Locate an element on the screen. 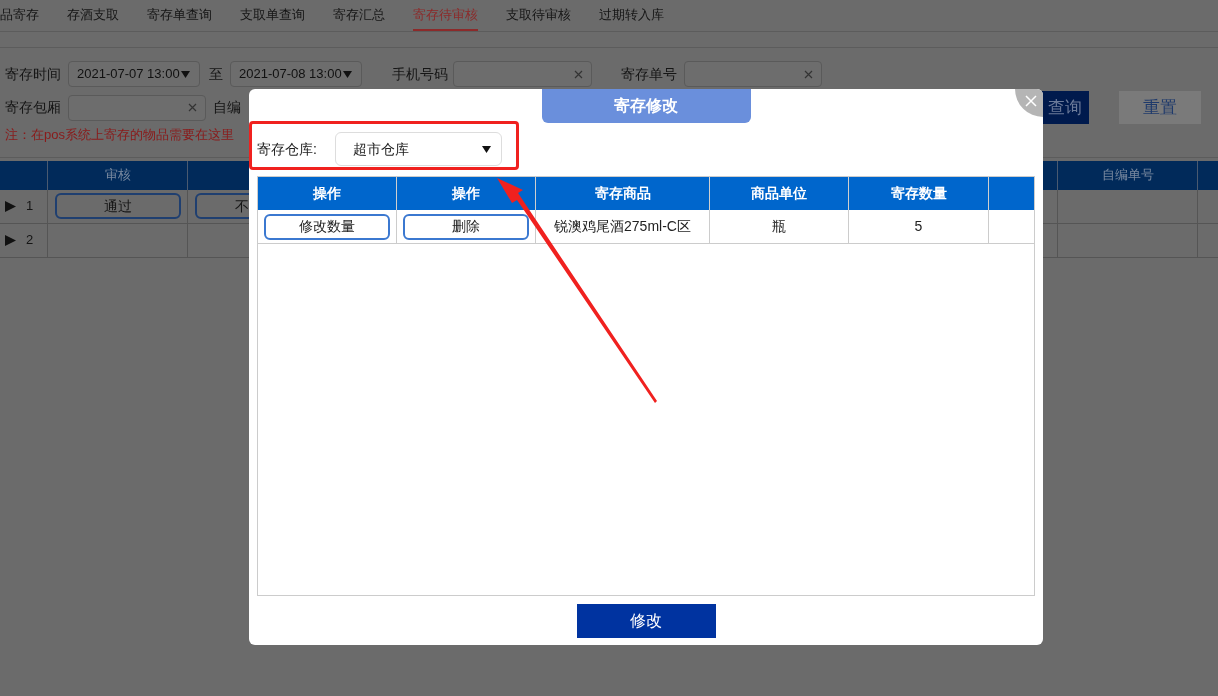 The image size is (1218, 696). field-label: 至 is located at coordinates (216, 74).